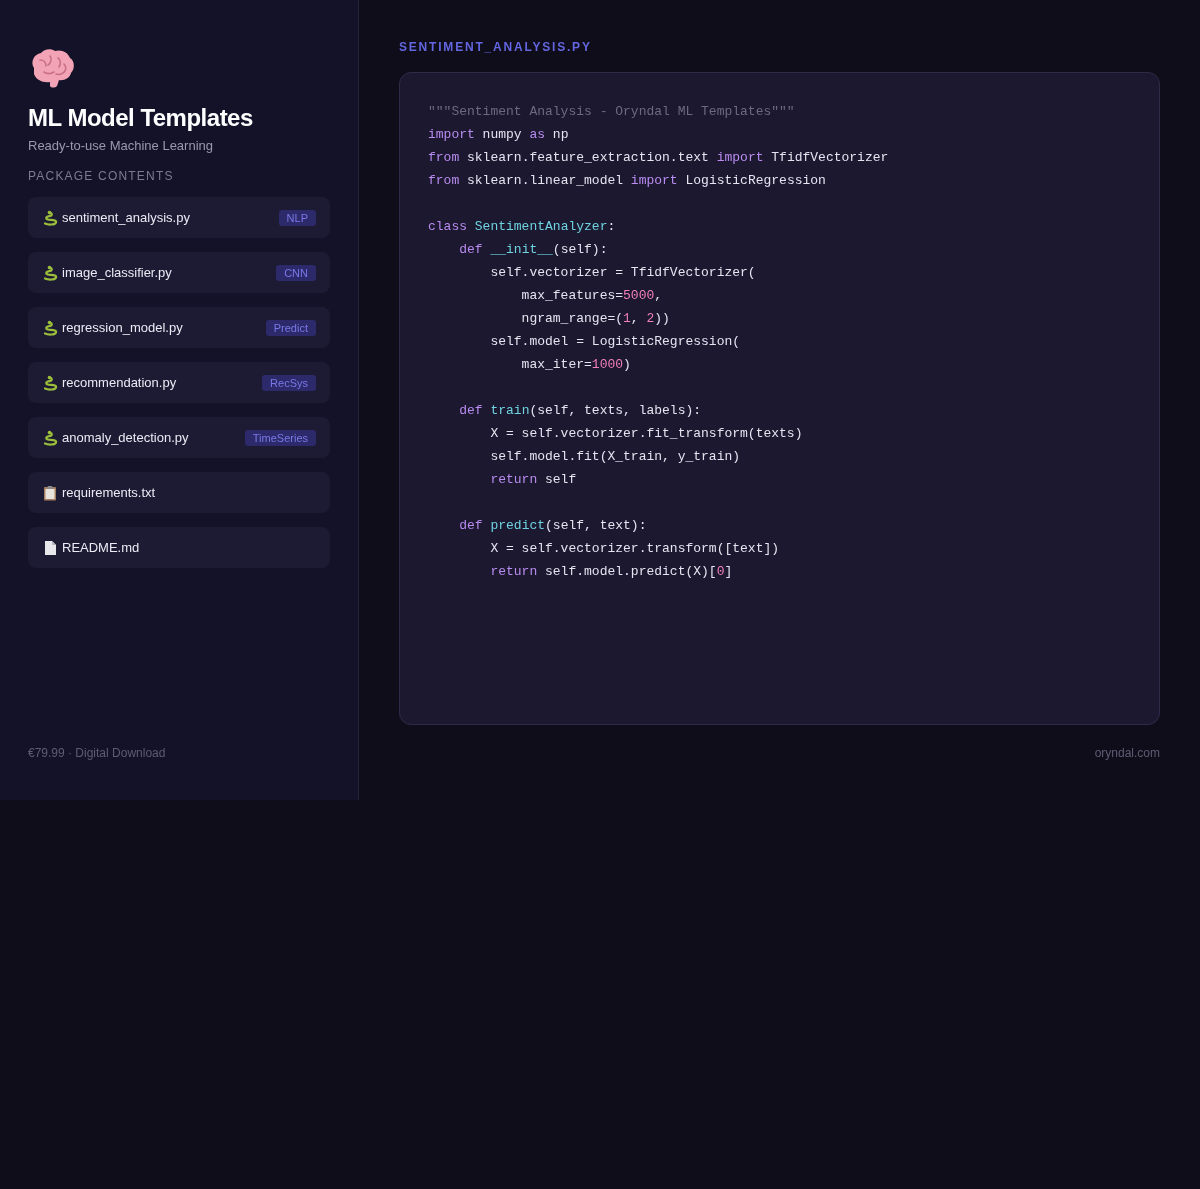 This screenshot has height=1189, width=1200. Describe the element at coordinates (615, 342) in the screenshot. I see `code-line: self.model = LogisticRegression(` at that location.